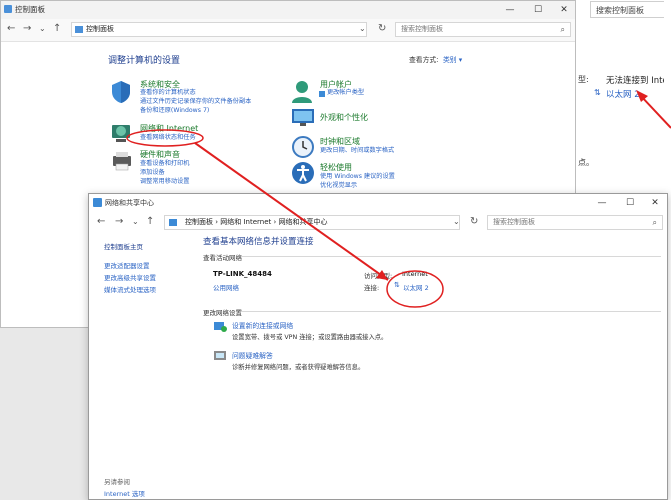 This screenshot has width=671, height=500. I want to click on view-by-value: 类别, so click(450, 60).